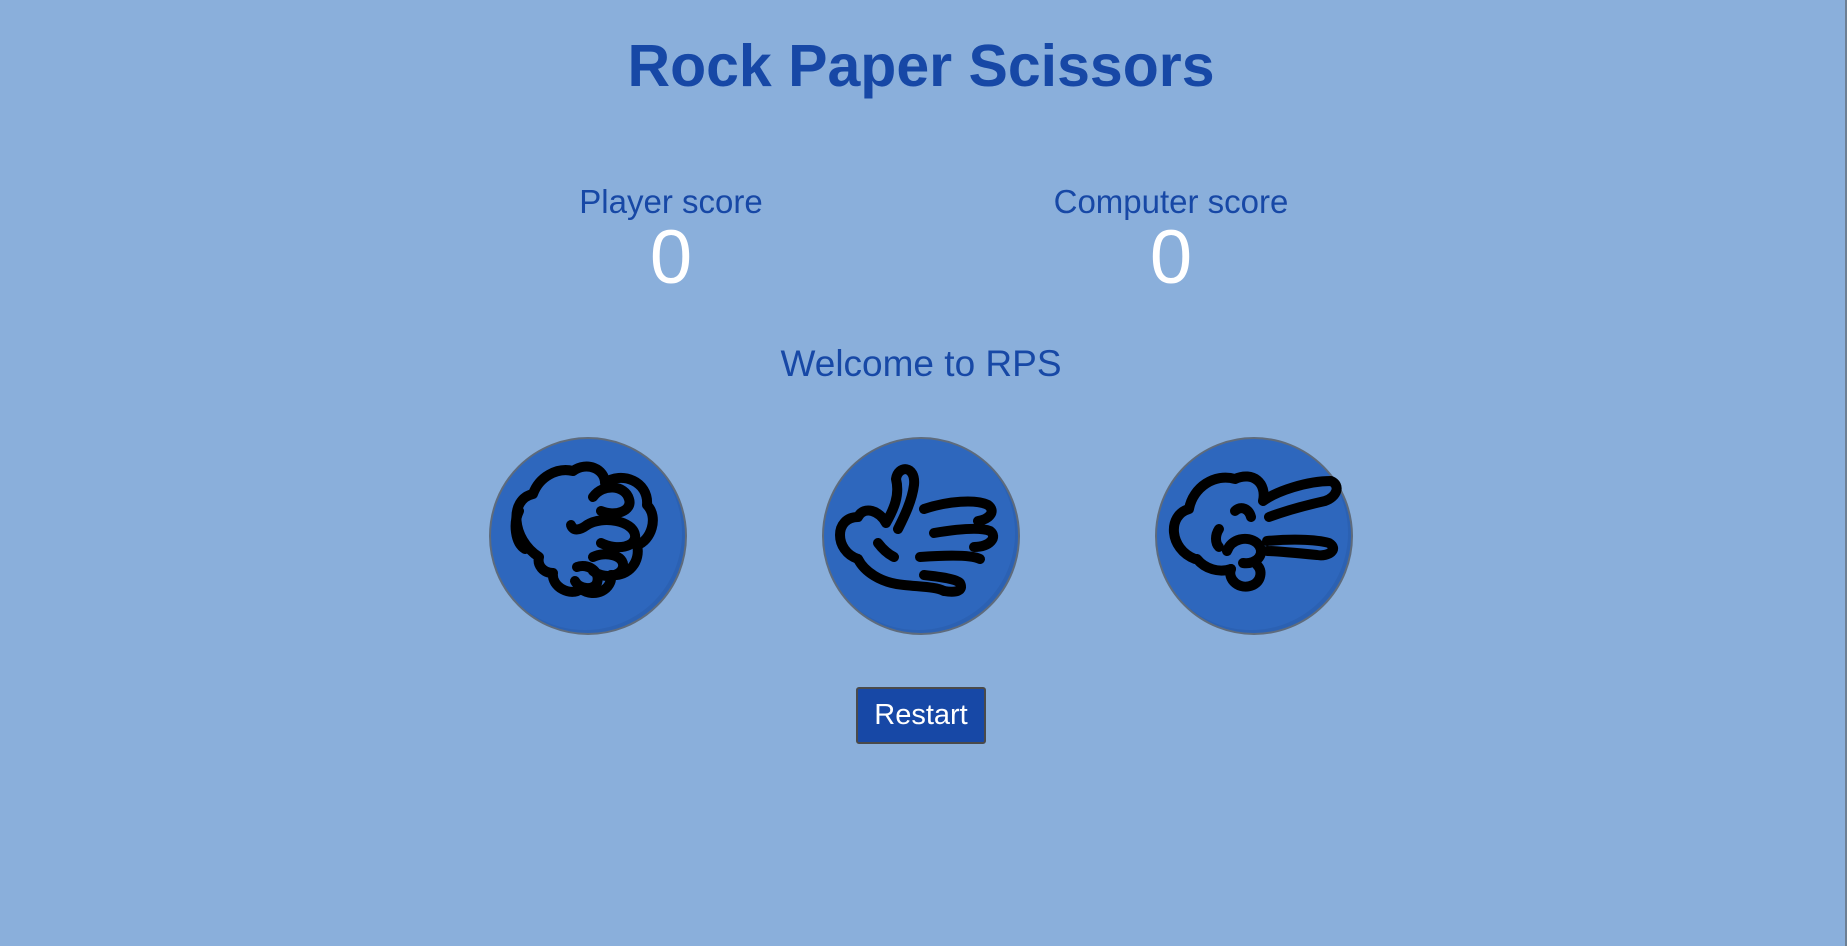  I want to click on paper-button, so click(921, 536).